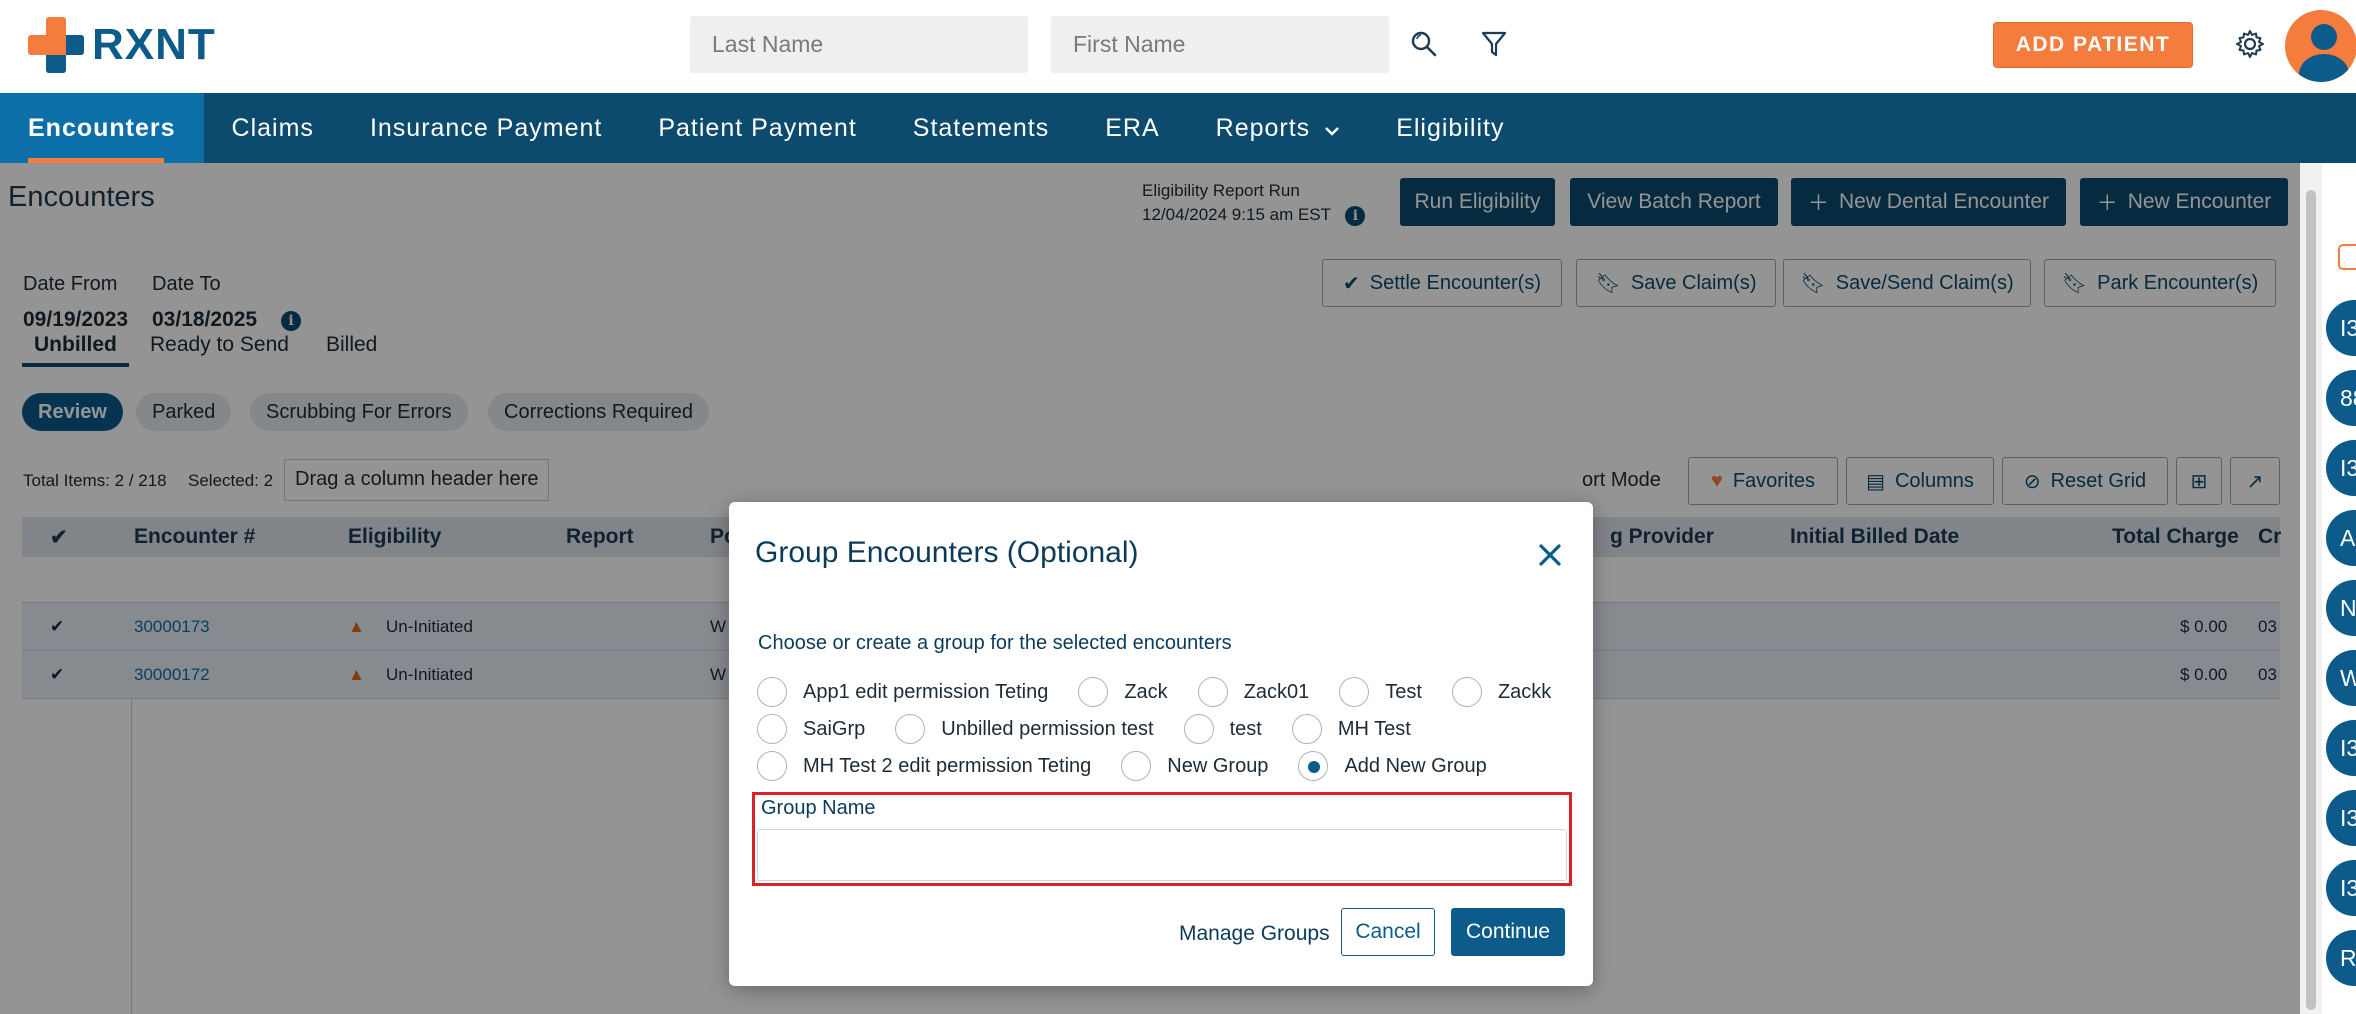 Image resolution: width=2356 pixels, height=1014 pixels. Describe the element at coordinates (2250, 44) in the screenshot. I see `gear-icon` at that location.